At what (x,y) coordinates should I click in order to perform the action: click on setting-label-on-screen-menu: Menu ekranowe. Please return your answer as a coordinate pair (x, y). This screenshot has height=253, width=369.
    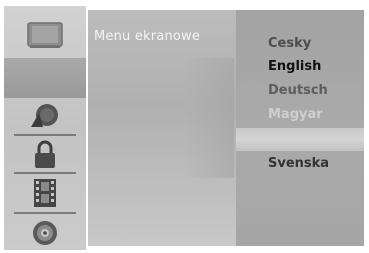
    Looking at the image, I should click on (147, 36).